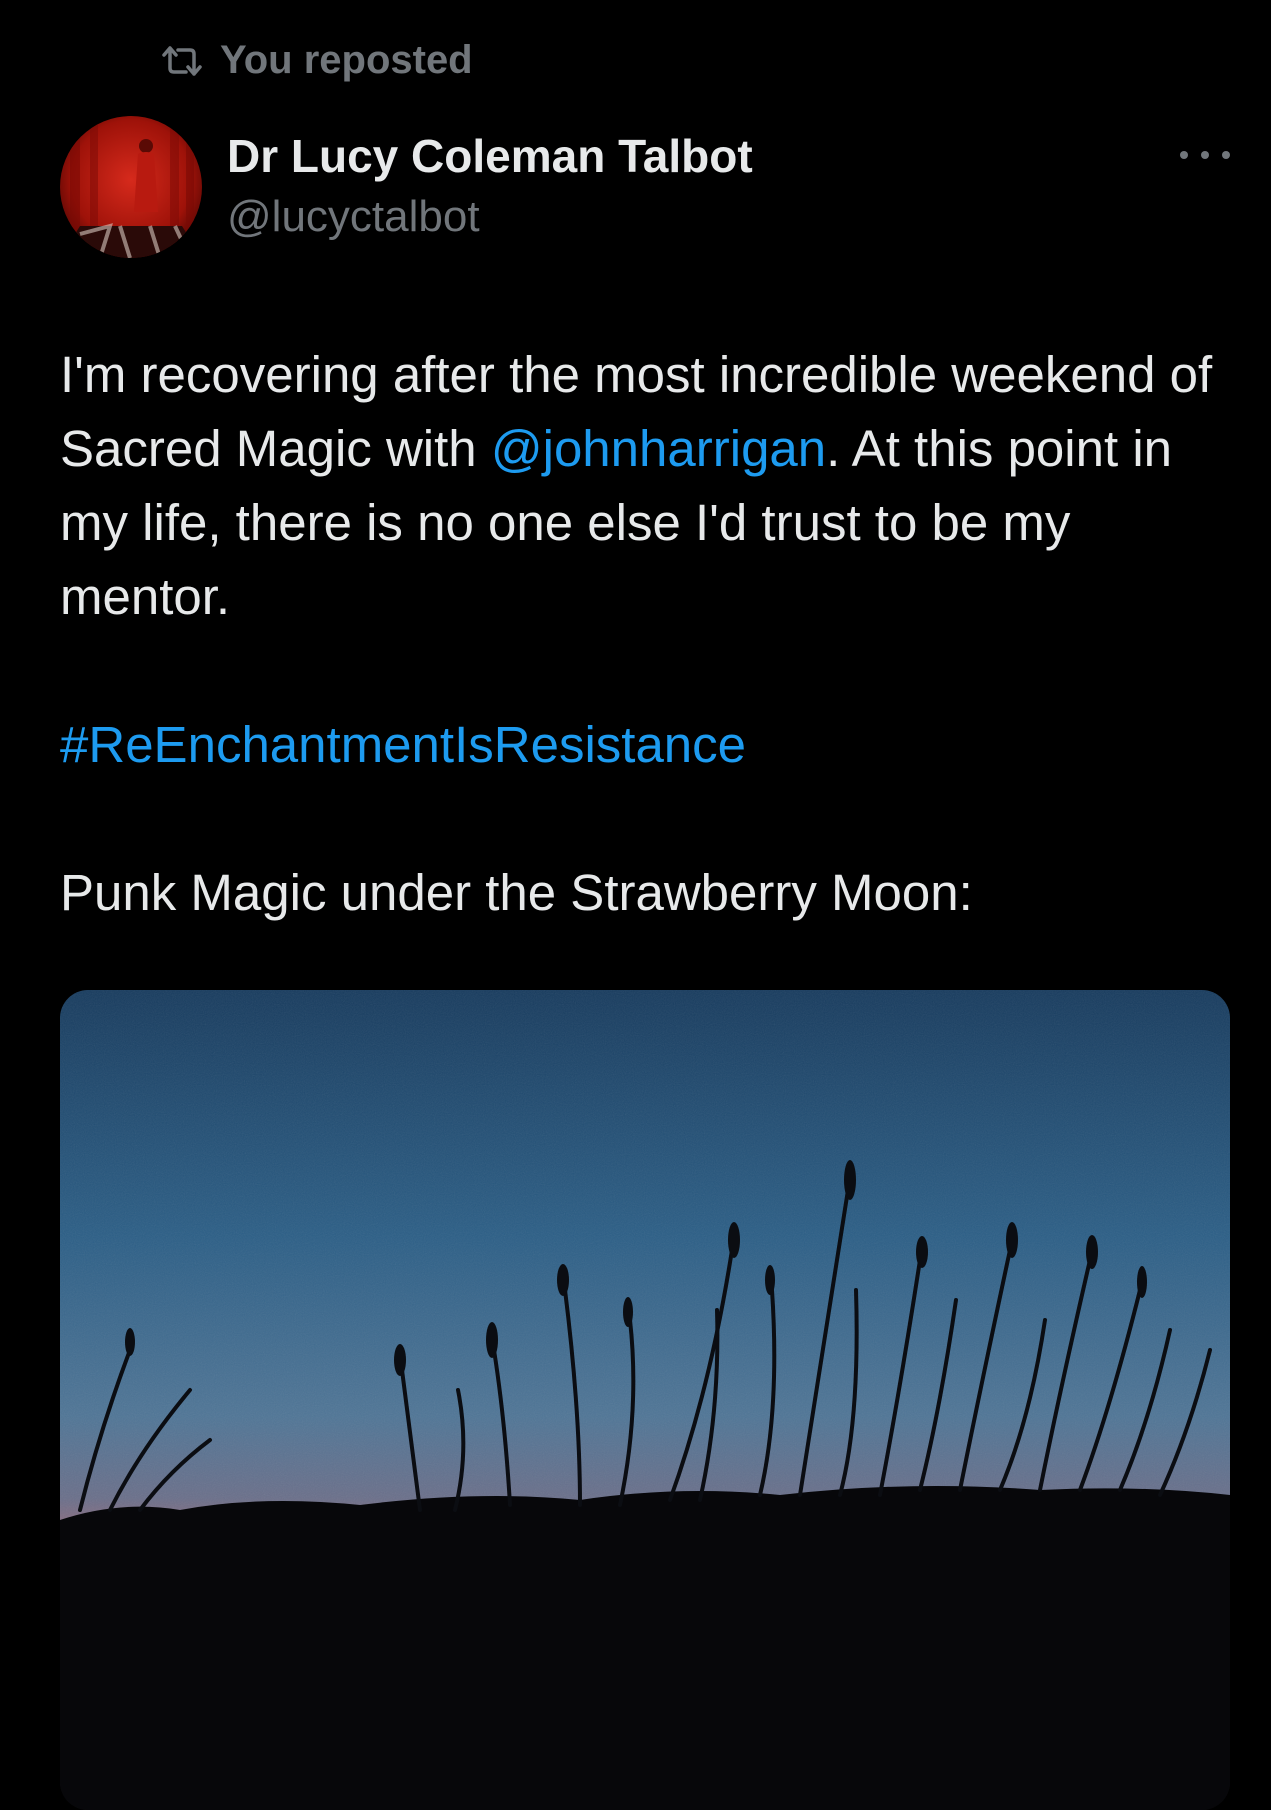 The height and width of the screenshot is (1810, 1271). What do you see at coordinates (346, 60) in the screenshot?
I see `repost-label: You reposted` at bounding box center [346, 60].